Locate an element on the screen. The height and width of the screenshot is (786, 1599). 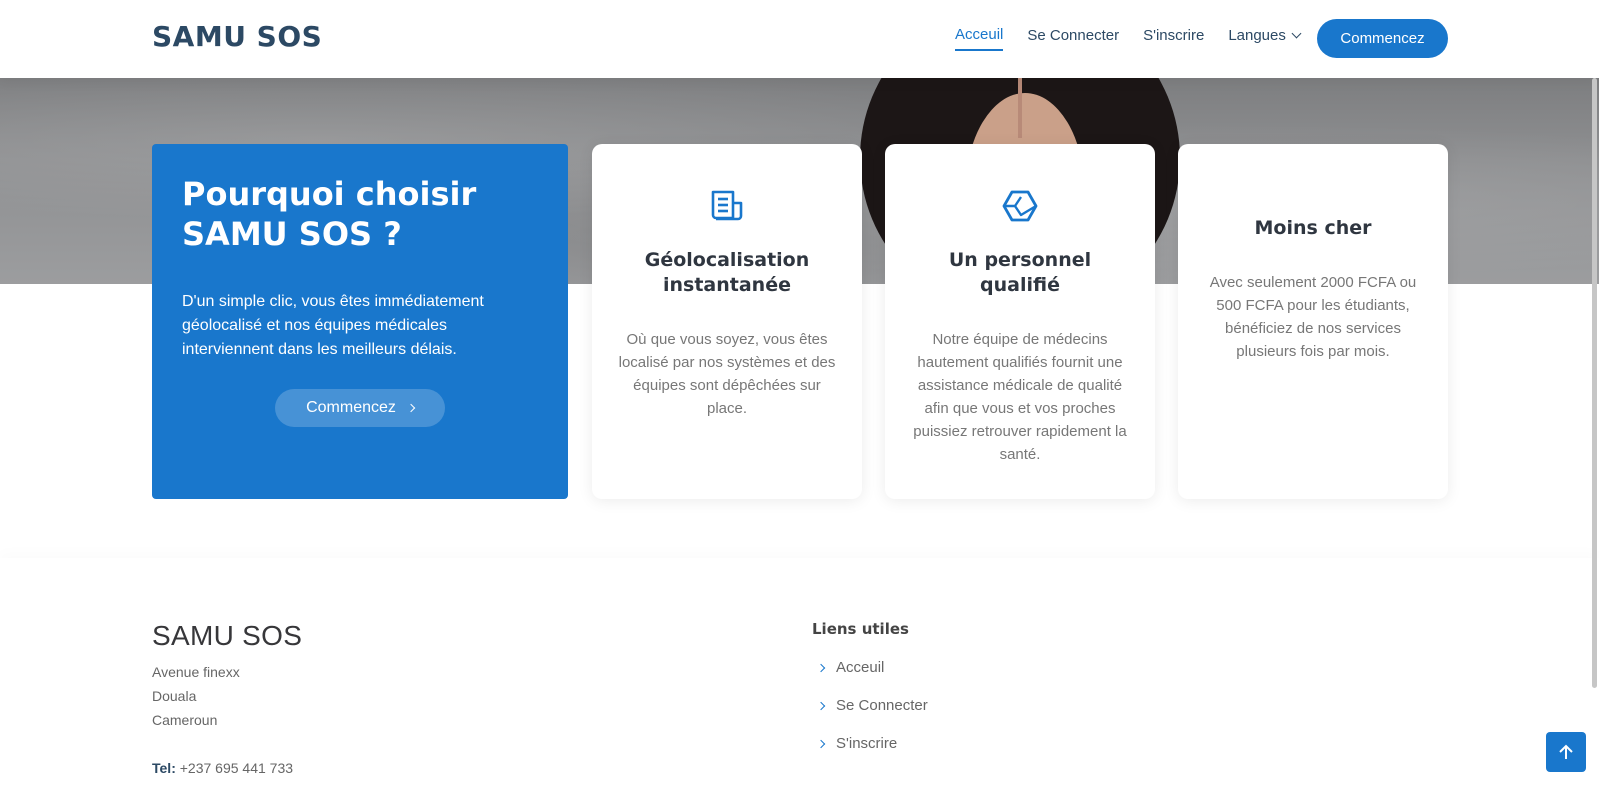
main-nav: Acceuil Se Connecter S'inscrire Langues is located at coordinates (1139, 38).